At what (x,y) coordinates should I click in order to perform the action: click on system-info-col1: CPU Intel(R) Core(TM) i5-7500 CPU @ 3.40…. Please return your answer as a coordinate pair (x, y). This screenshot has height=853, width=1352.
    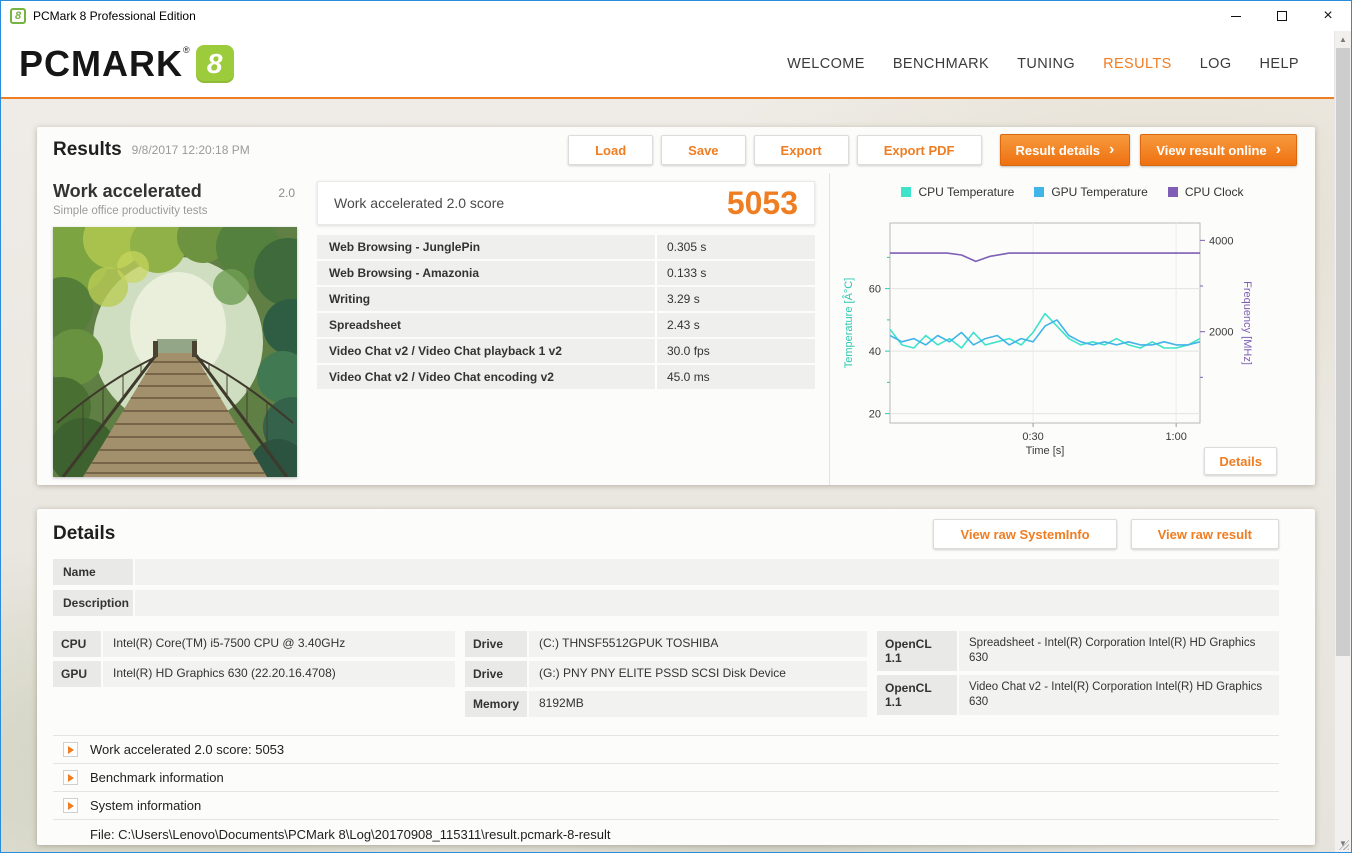
    Looking at the image, I should click on (254, 676).